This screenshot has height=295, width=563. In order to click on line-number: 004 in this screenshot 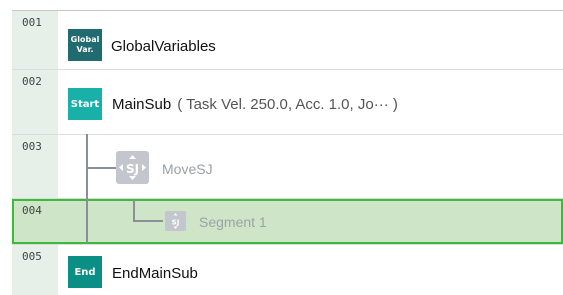, I will do `click(32, 210)`.